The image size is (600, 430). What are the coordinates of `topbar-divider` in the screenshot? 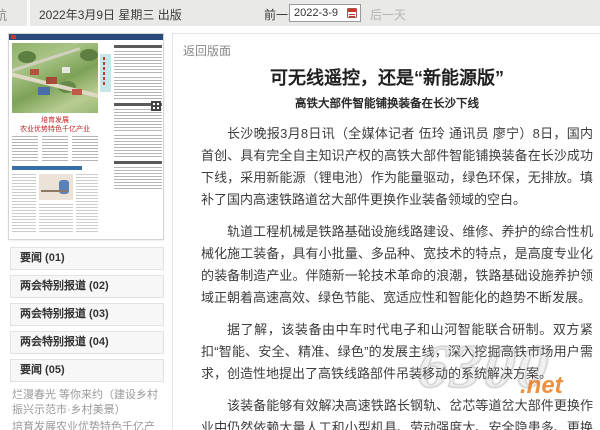 It's located at (28, 13).